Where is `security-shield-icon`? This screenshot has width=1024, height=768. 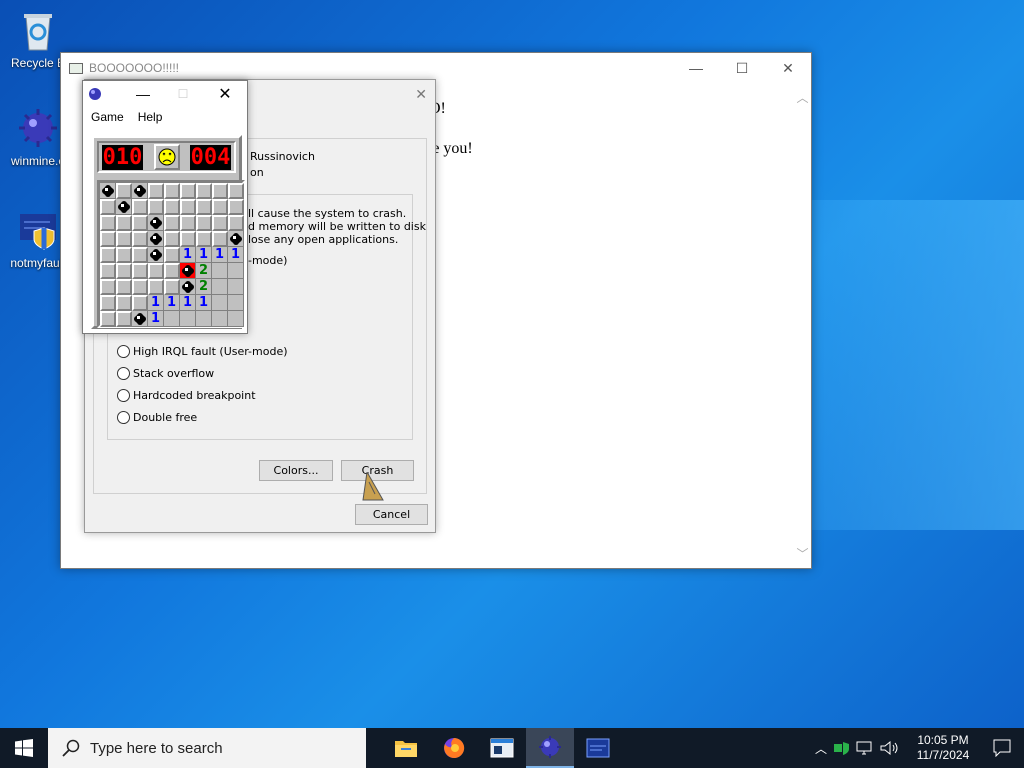
security-shield-icon is located at coordinates (843, 748).